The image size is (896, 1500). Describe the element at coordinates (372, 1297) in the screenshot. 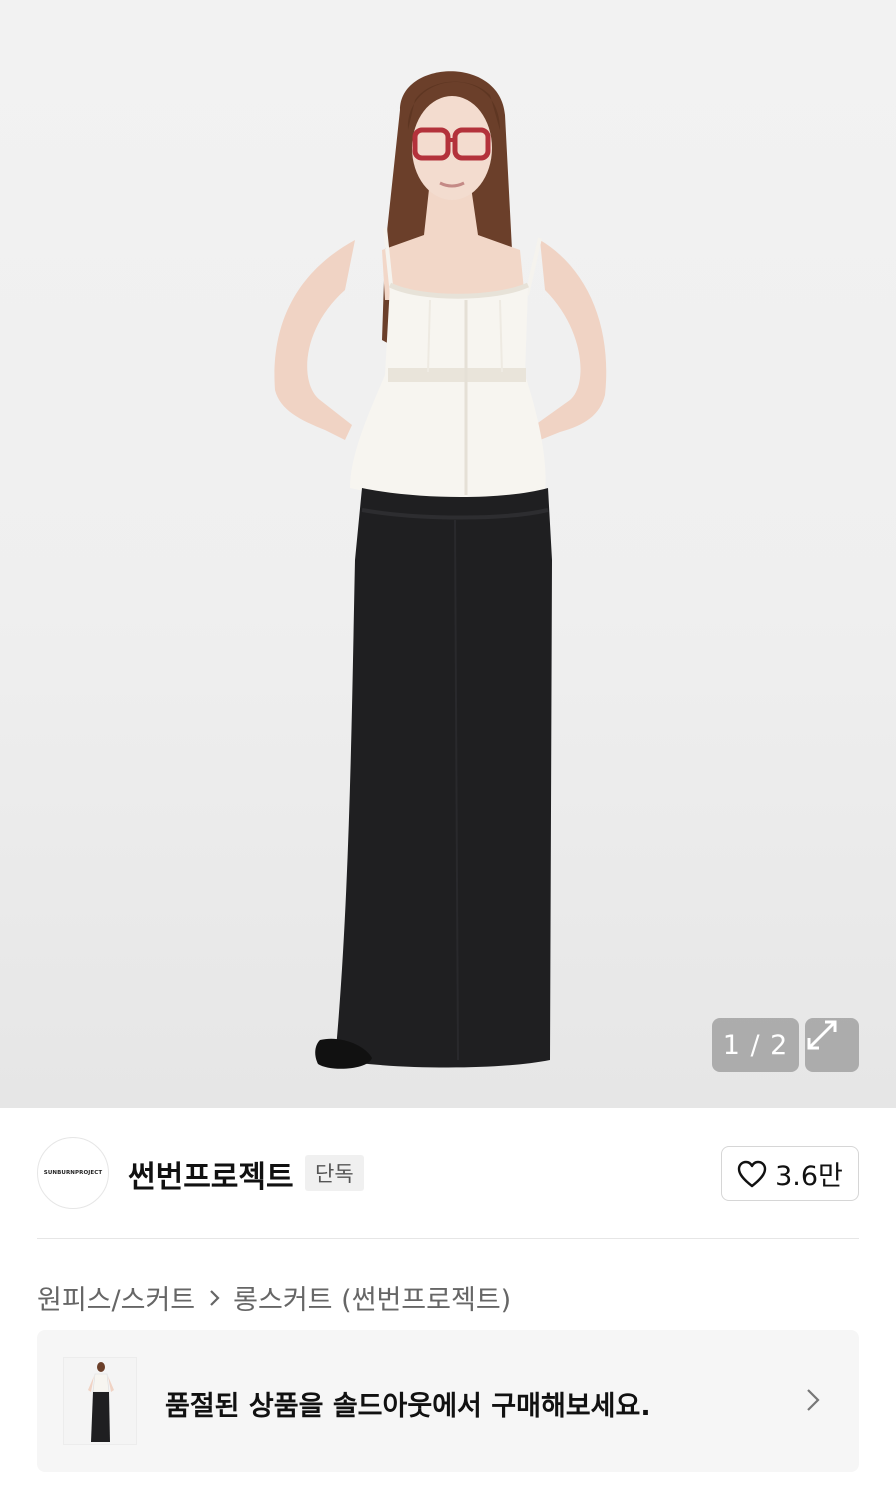

I see `breadcrumb-subcategory: 롱스커트 (썬번프로젝트)` at that location.